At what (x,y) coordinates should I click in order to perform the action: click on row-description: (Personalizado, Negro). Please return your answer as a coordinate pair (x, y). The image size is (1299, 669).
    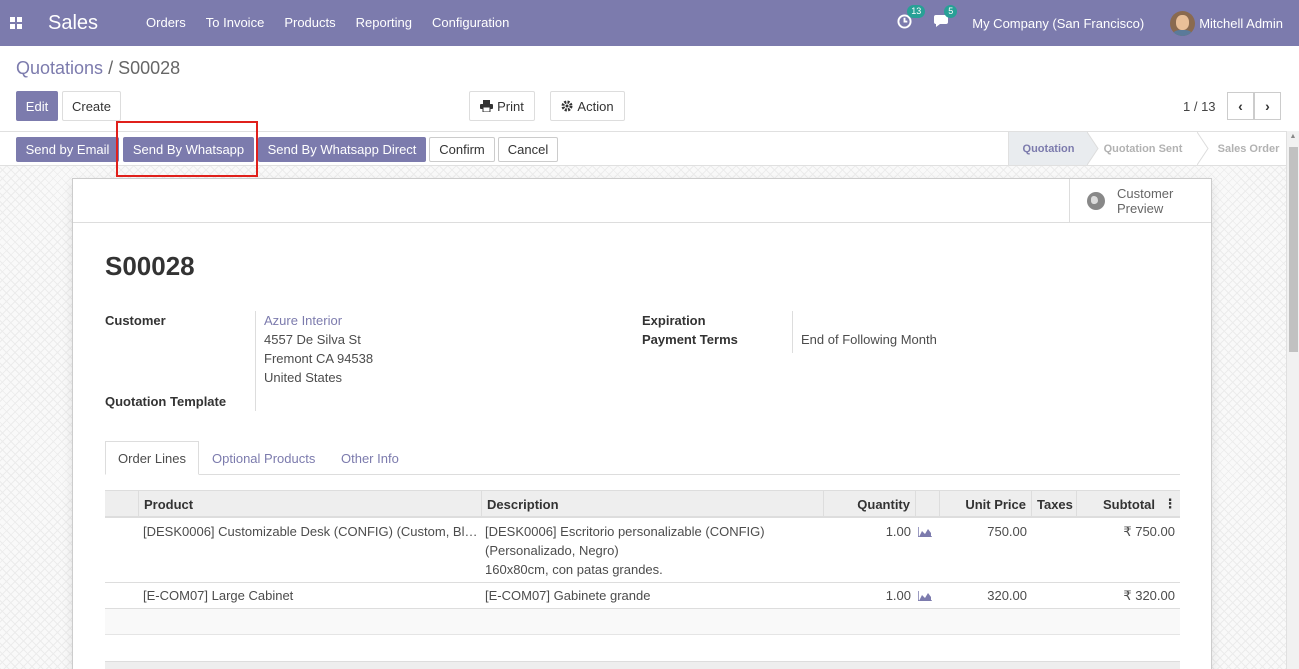
    Looking at the image, I should click on (552, 550).